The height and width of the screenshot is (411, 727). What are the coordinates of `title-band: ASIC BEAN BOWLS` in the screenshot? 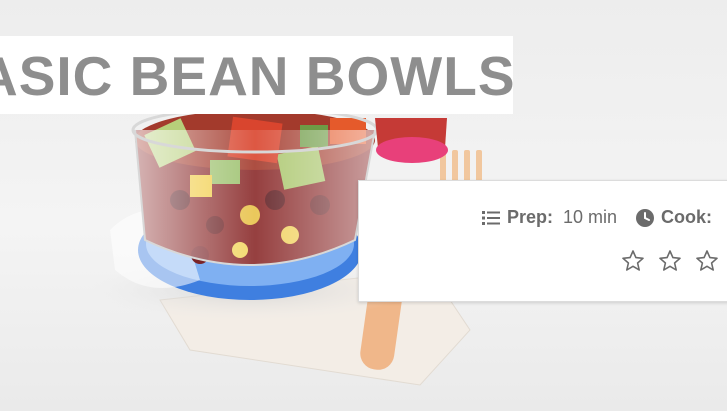 It's located at (256, 75).